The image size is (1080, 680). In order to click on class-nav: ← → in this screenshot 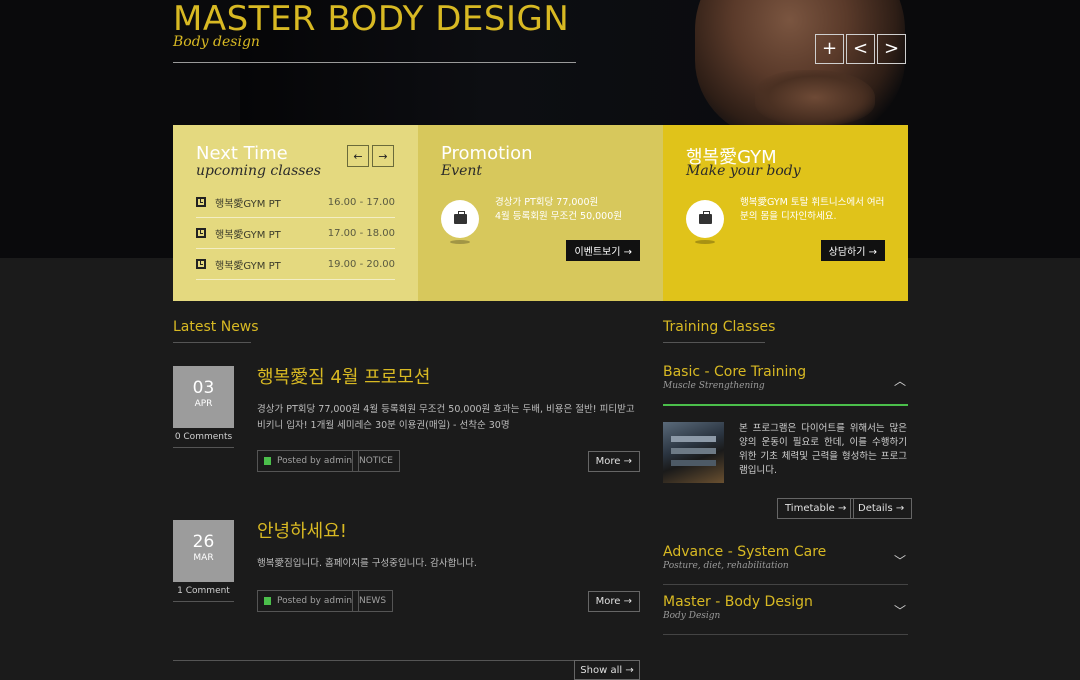, I will do `click(370, 156)`.